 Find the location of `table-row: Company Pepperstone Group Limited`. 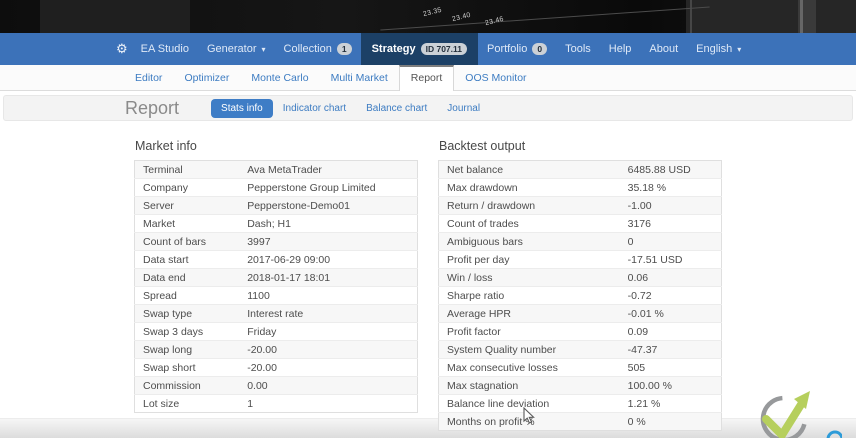

table-row: Company Pepperstone Group Limited is located at coordinates (276, 187).